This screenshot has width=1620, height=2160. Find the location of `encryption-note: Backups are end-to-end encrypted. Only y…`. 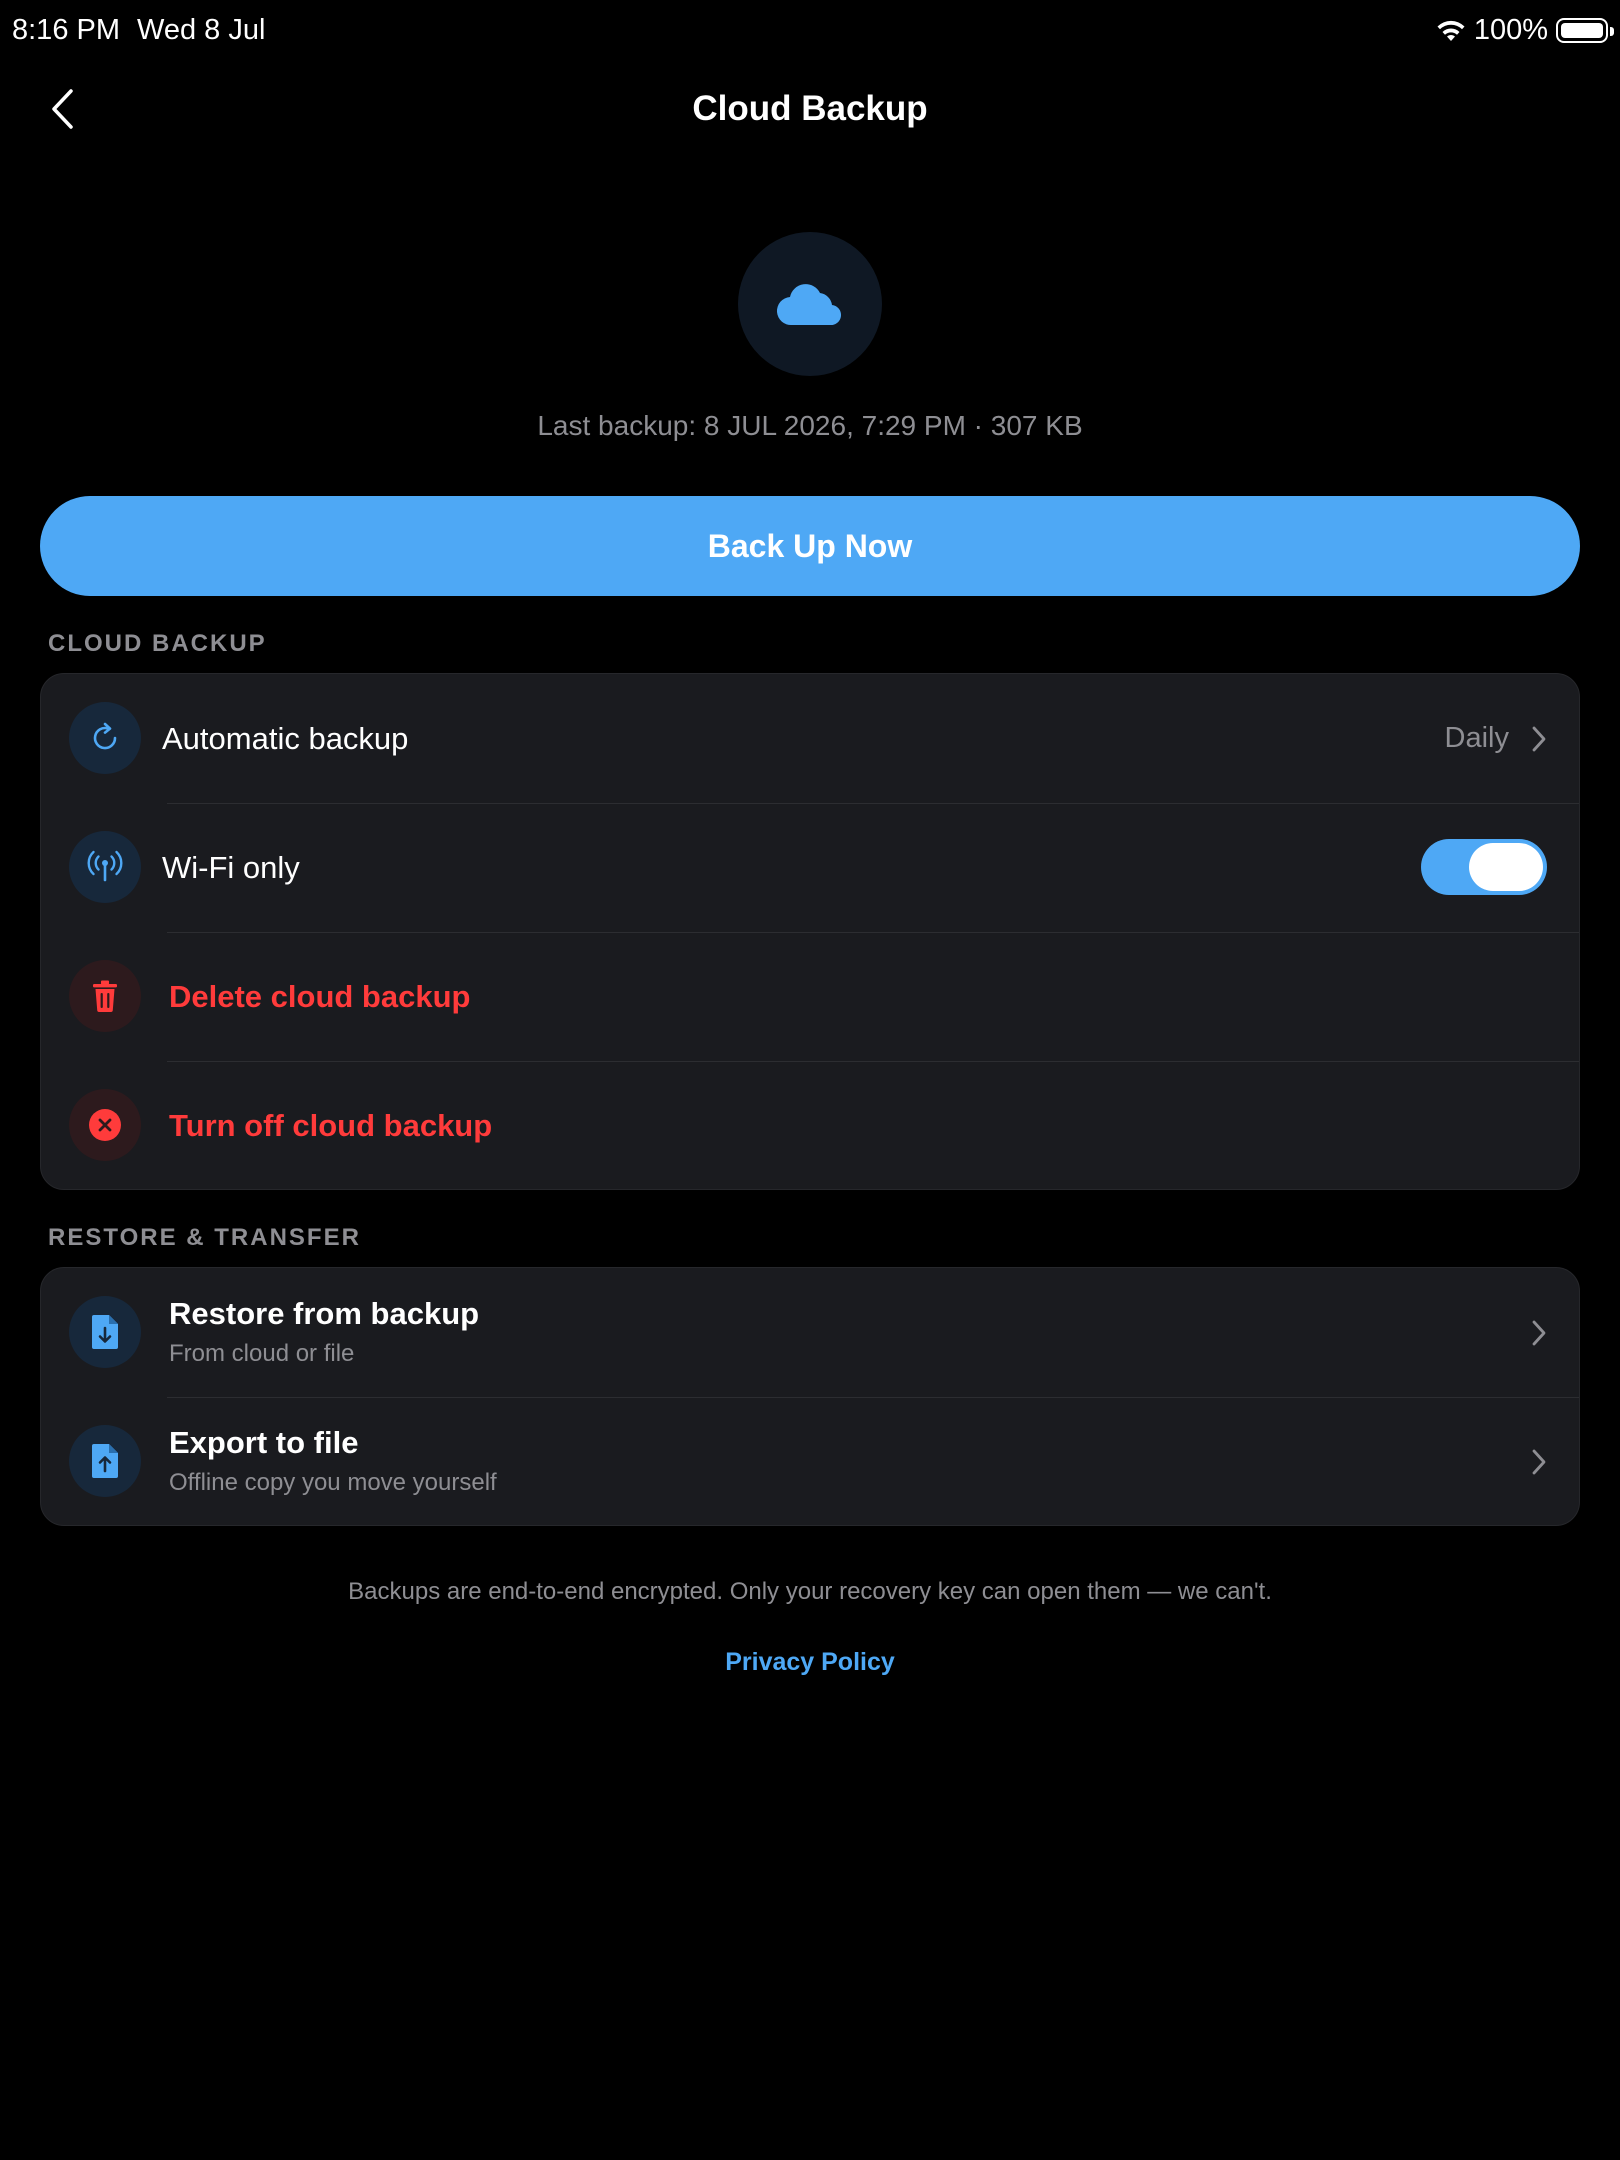

encryption-note: Backups are end-to-end encrypted. Only y… is located at coordinates (810, 1591).